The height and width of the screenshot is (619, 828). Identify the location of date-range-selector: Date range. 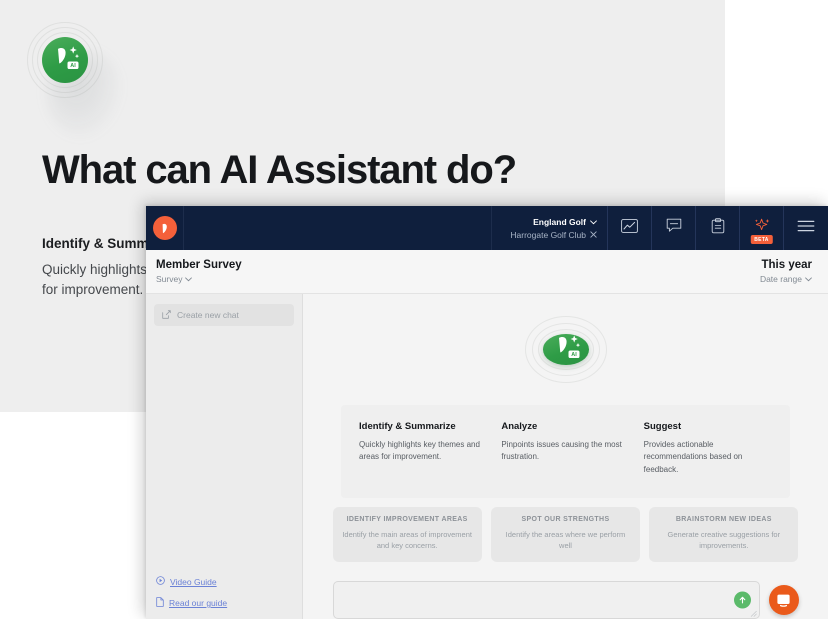
(786, 279).